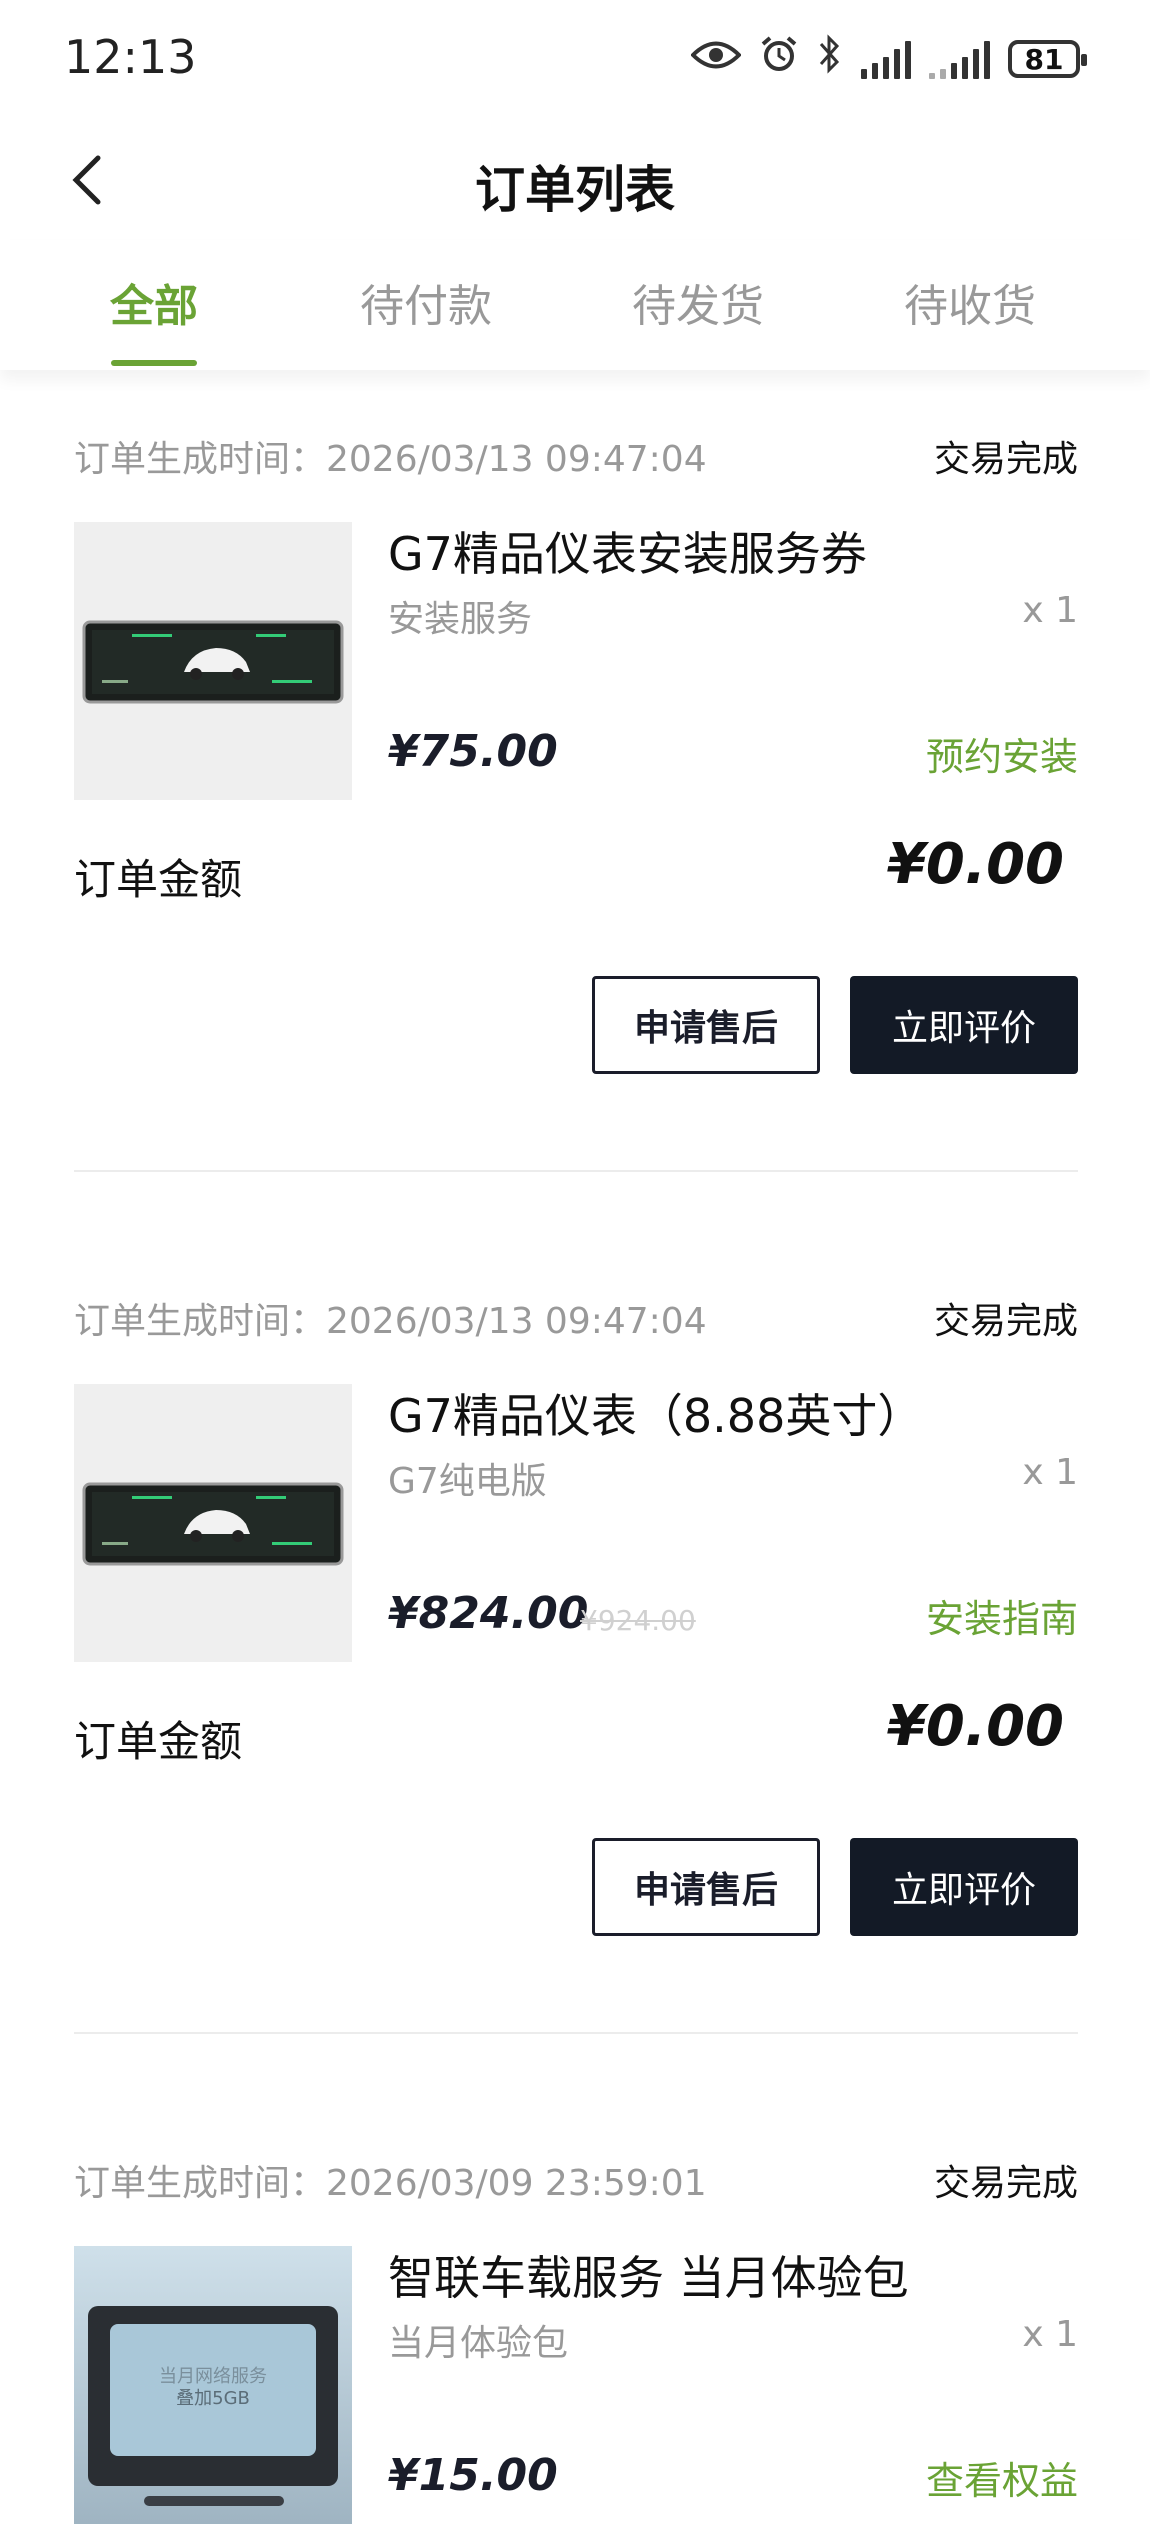  What do you see at coordinates (575, 60) in the screenshot?
I see `status-bar: 12:13 81` at bounding box center [575, 60].